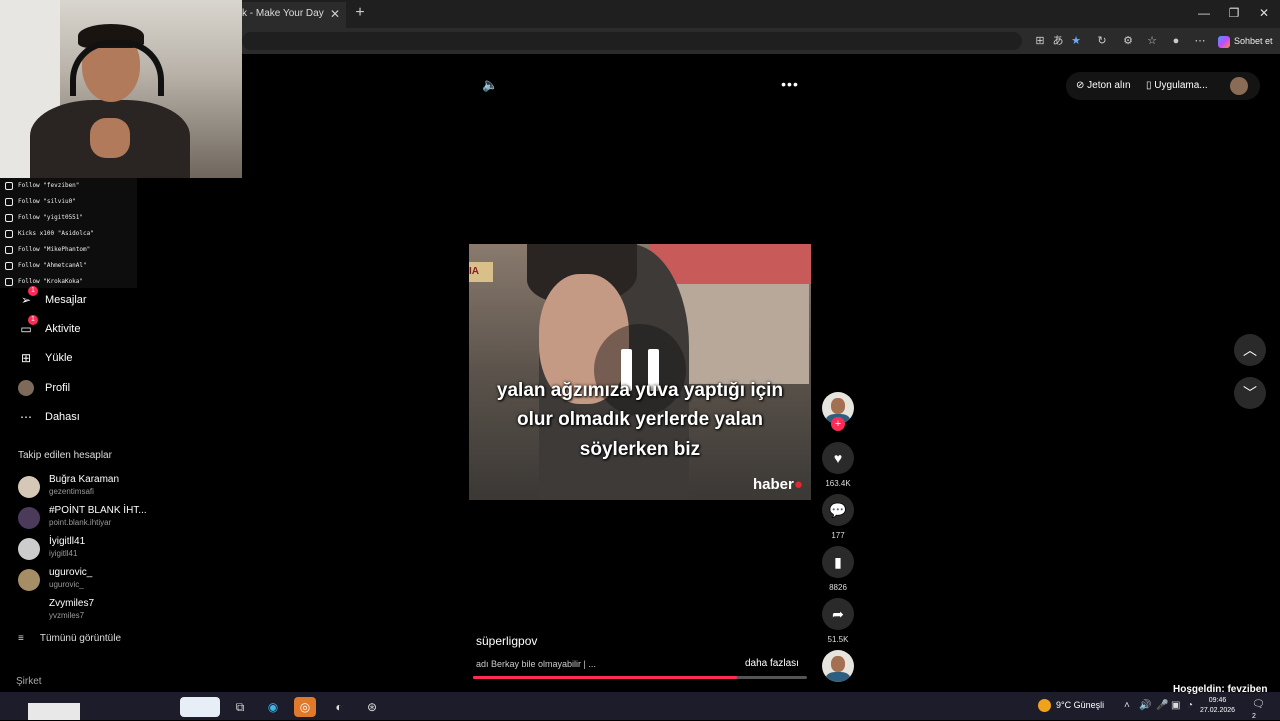 Image resolution: width=1280 pixels, height=721 pixels. I want to click on kick-icon, so click(9, 233).